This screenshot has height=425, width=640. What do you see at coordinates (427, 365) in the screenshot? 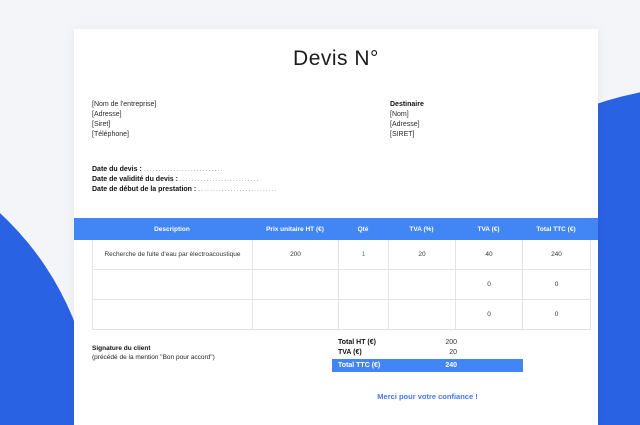
I see `total-ttc-row: Total TTC (€) 240` at bounding box center [427, 365].